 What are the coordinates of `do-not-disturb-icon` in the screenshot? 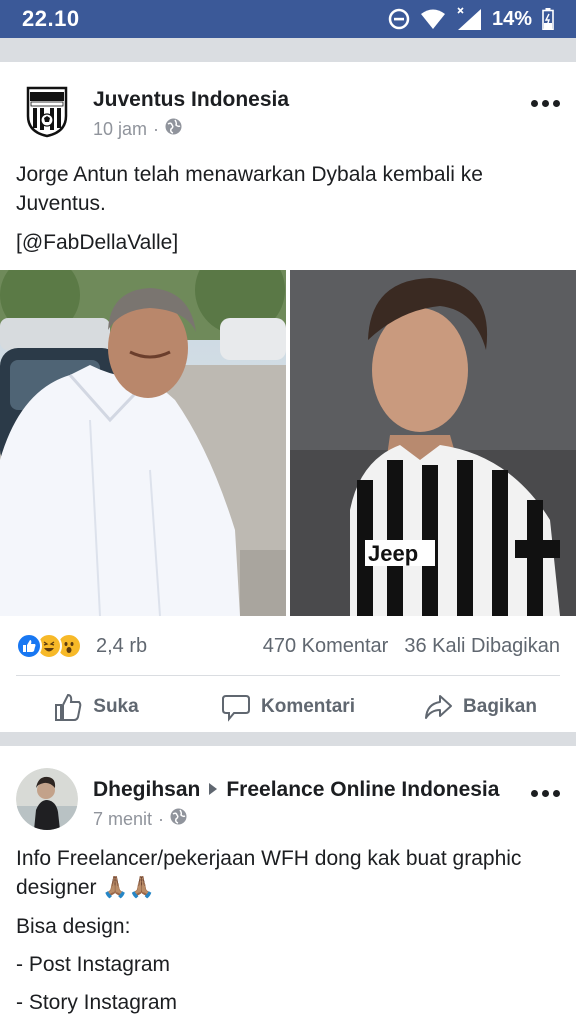 It's located at (399, 19).